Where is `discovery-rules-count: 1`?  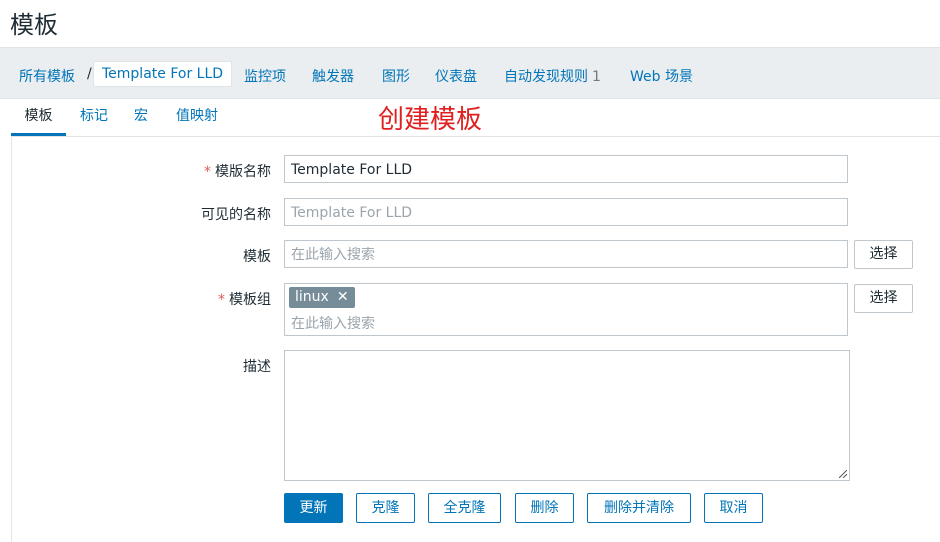
discovery-rules-count: 1 is located at coordinates (596, 77).